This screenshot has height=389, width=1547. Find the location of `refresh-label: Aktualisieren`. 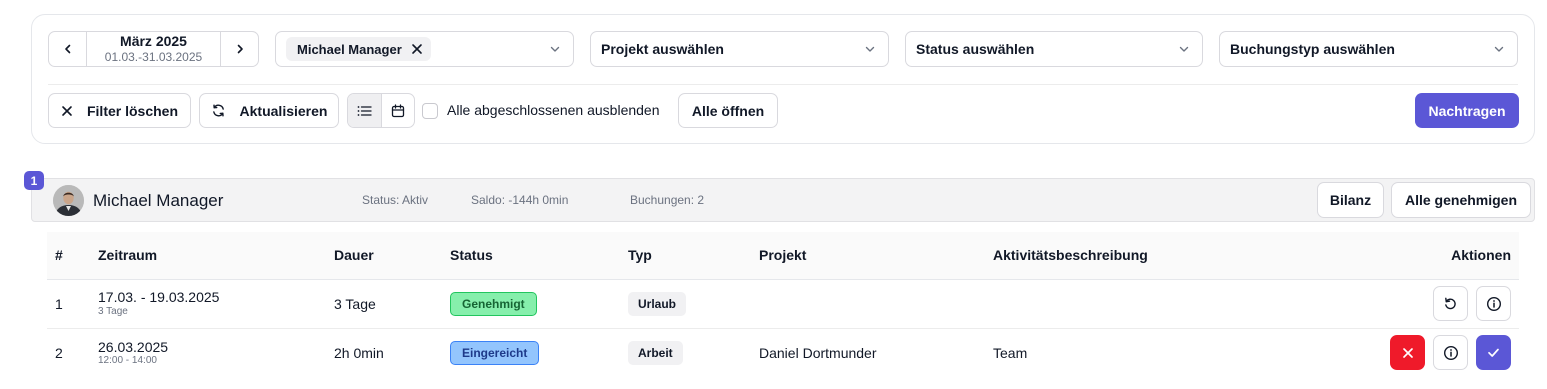

refresh-label: Aktualisieren is located at coordinates (283, 110).